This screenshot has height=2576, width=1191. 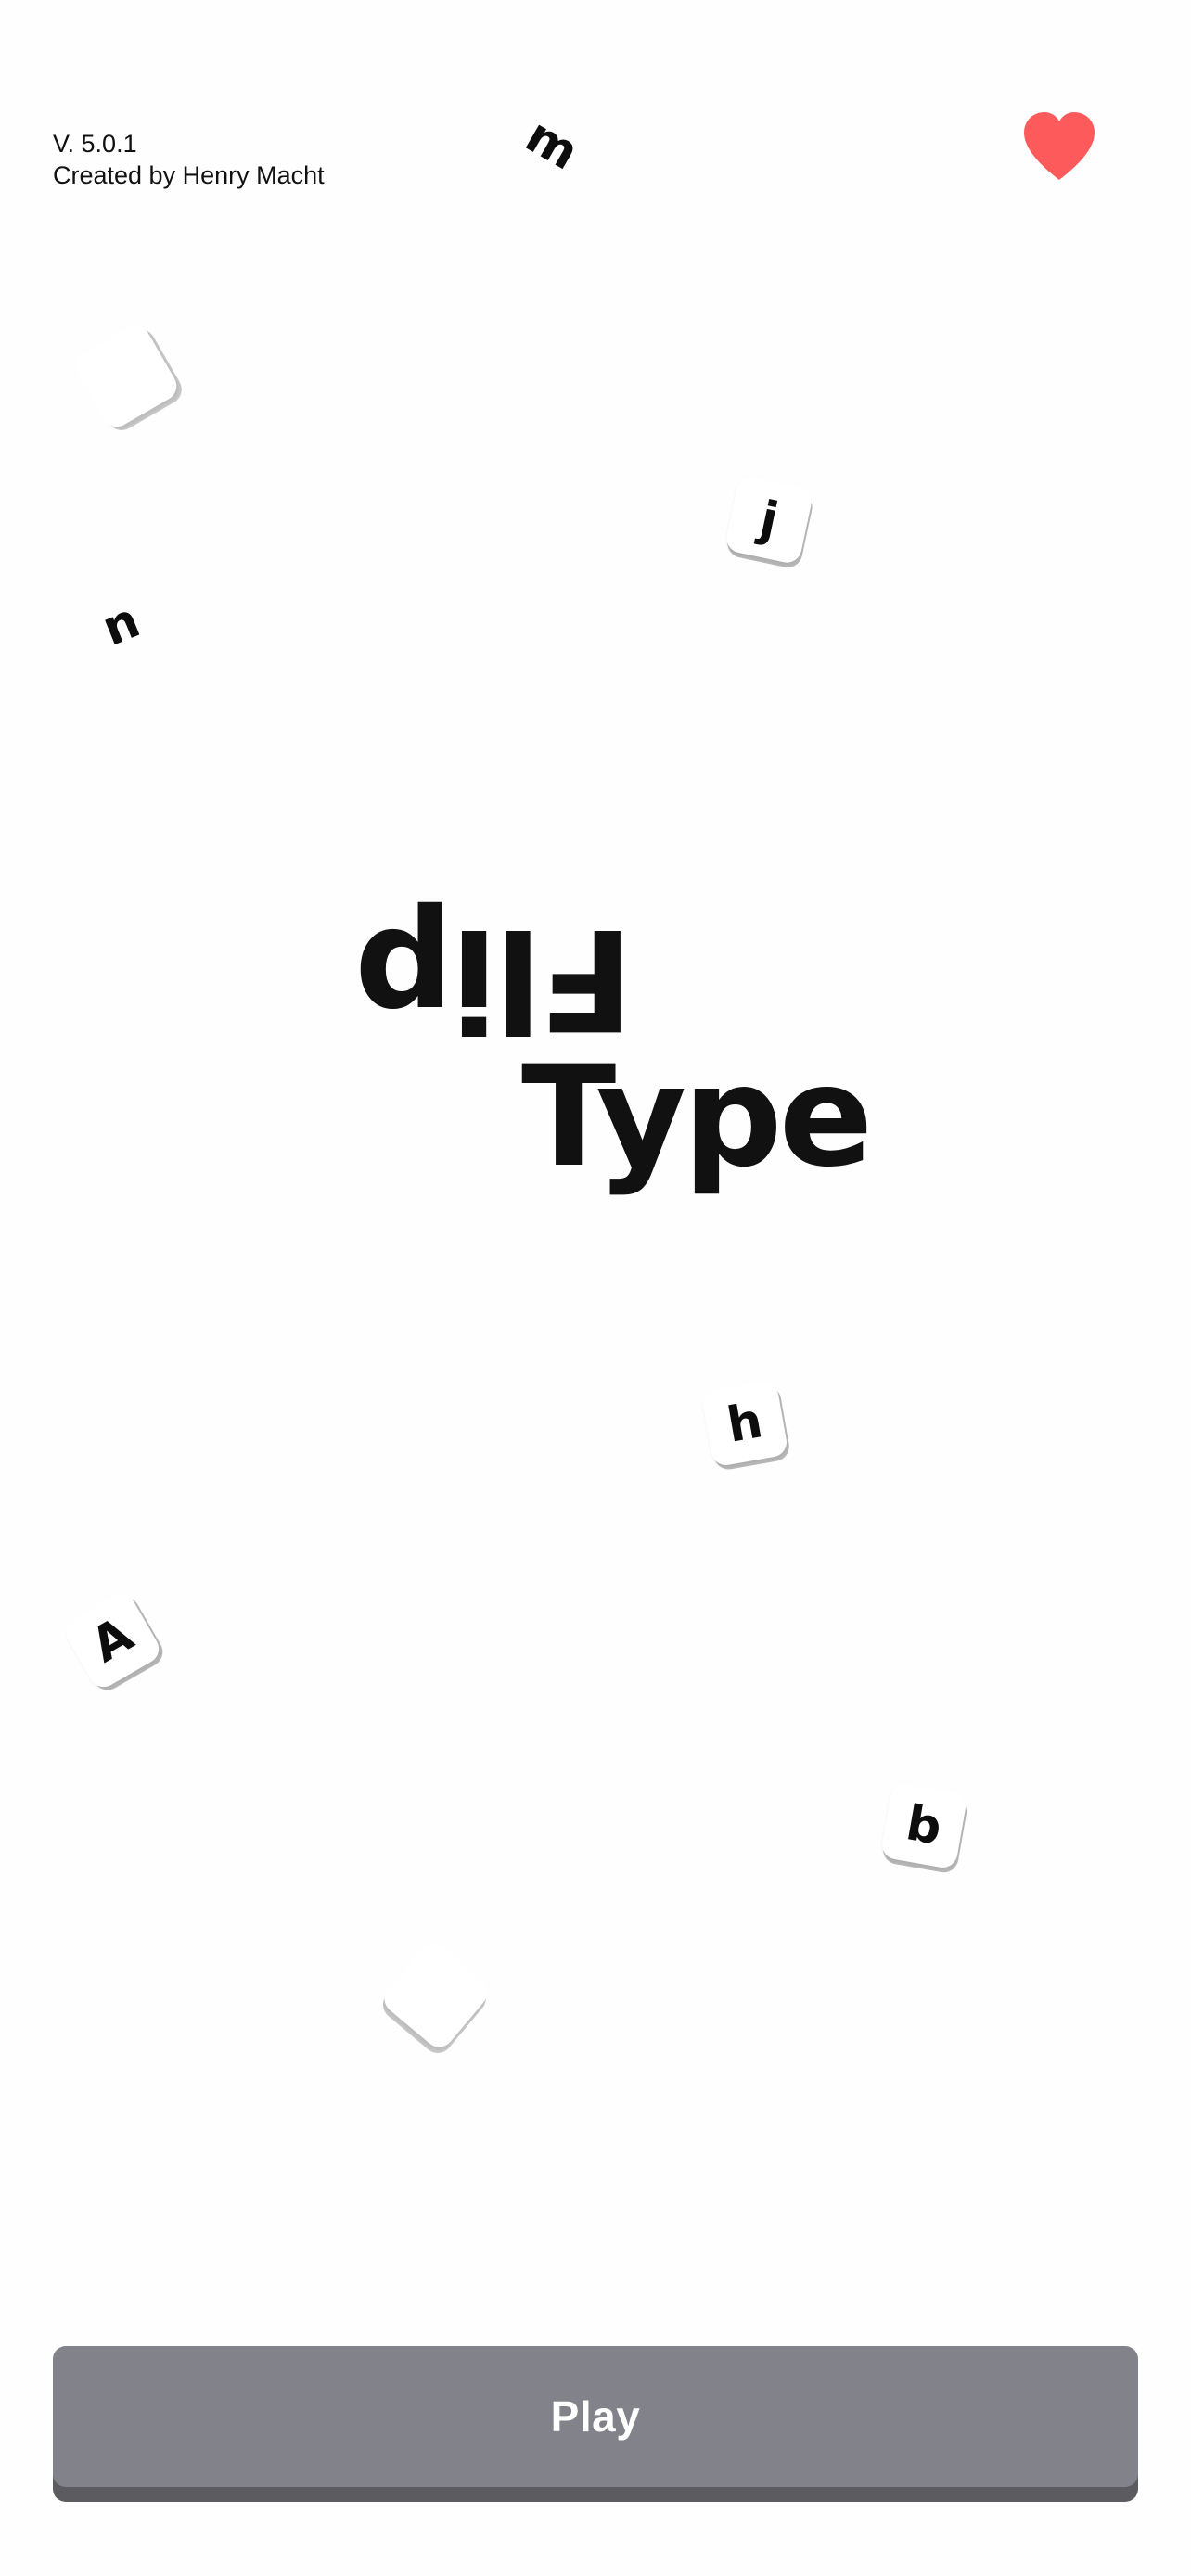 I want to click on play-button: Play, so click(x=595, y=2417).